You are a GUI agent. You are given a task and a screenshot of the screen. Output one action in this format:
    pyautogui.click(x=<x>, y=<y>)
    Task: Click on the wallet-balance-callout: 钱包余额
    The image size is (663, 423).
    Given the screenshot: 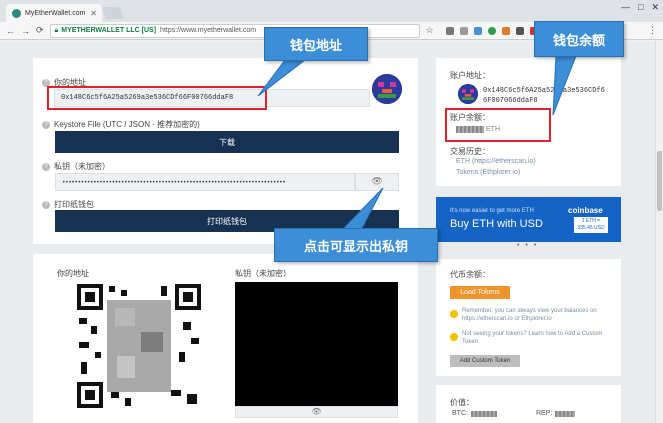 What is the action you would take?
    pyautogui.click(x=579, y=39)
    